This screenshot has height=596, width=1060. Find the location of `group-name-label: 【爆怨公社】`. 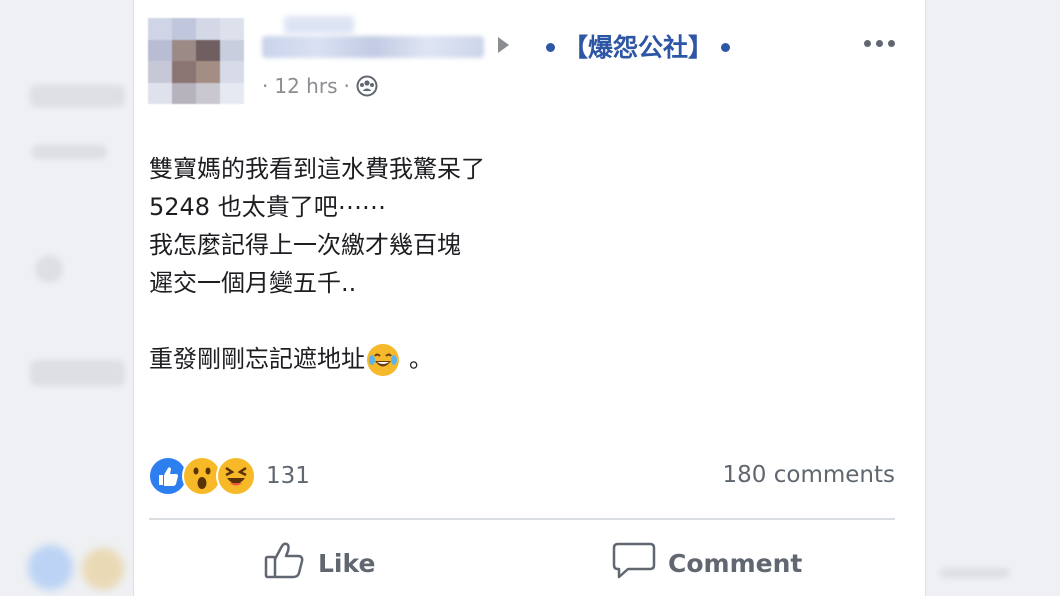

group-name-label: 【爆怨公社】 is located at coordinates (638, 47).